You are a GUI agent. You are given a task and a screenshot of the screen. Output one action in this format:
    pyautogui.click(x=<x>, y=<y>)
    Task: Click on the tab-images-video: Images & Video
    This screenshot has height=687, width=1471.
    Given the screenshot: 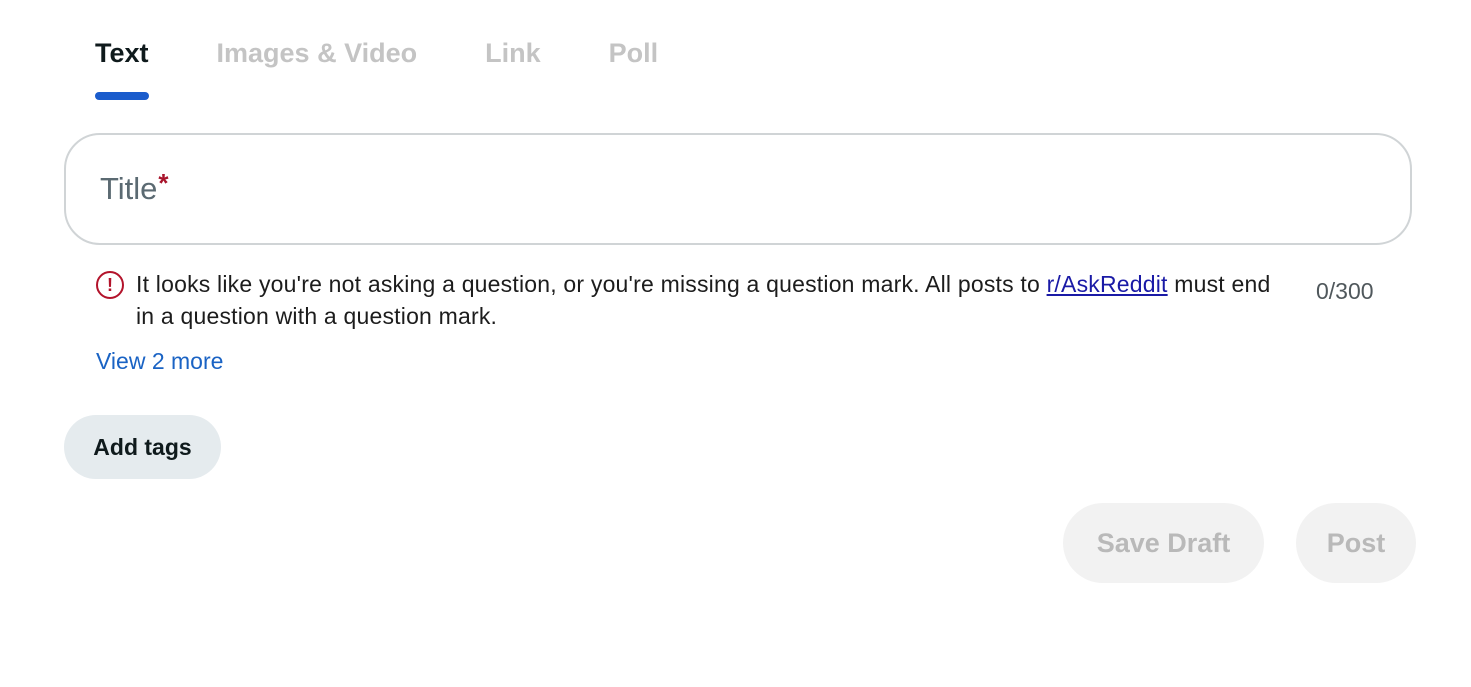 What is the action you would take?
    pyautogui.click(x=317, y=67)
    